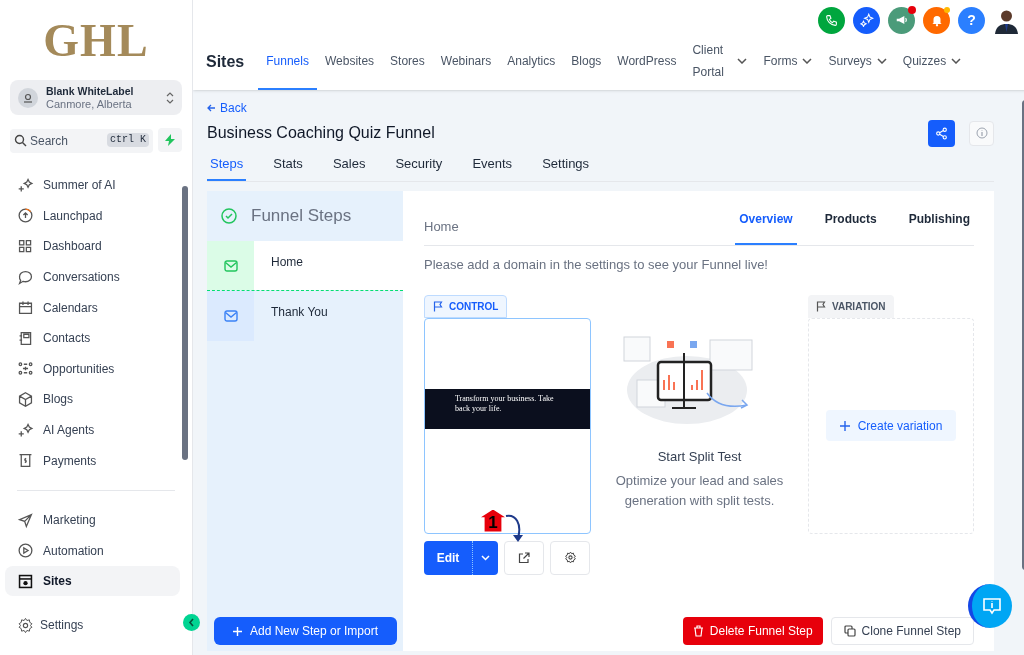  I want to click on logo: GHL, so click(96, 40).